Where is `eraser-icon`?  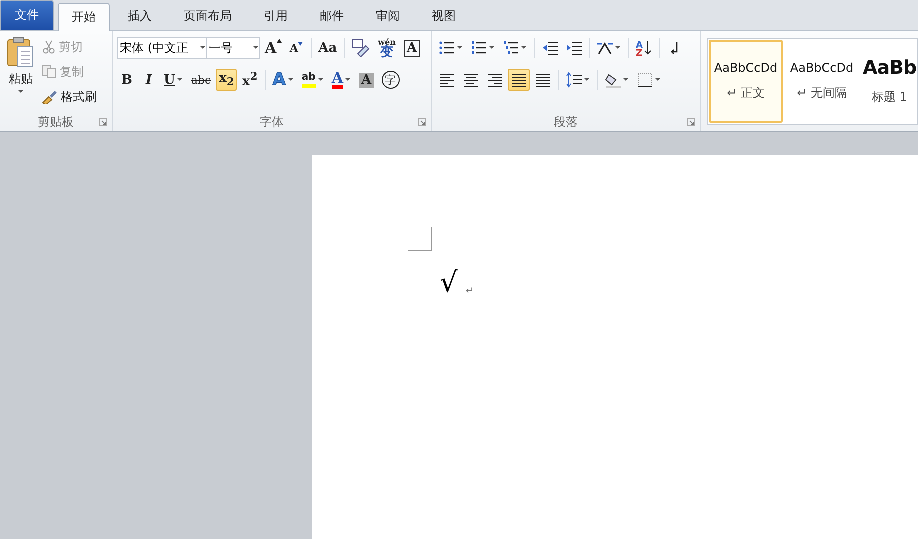 eraser-icon is located at coordinates (361, 48).